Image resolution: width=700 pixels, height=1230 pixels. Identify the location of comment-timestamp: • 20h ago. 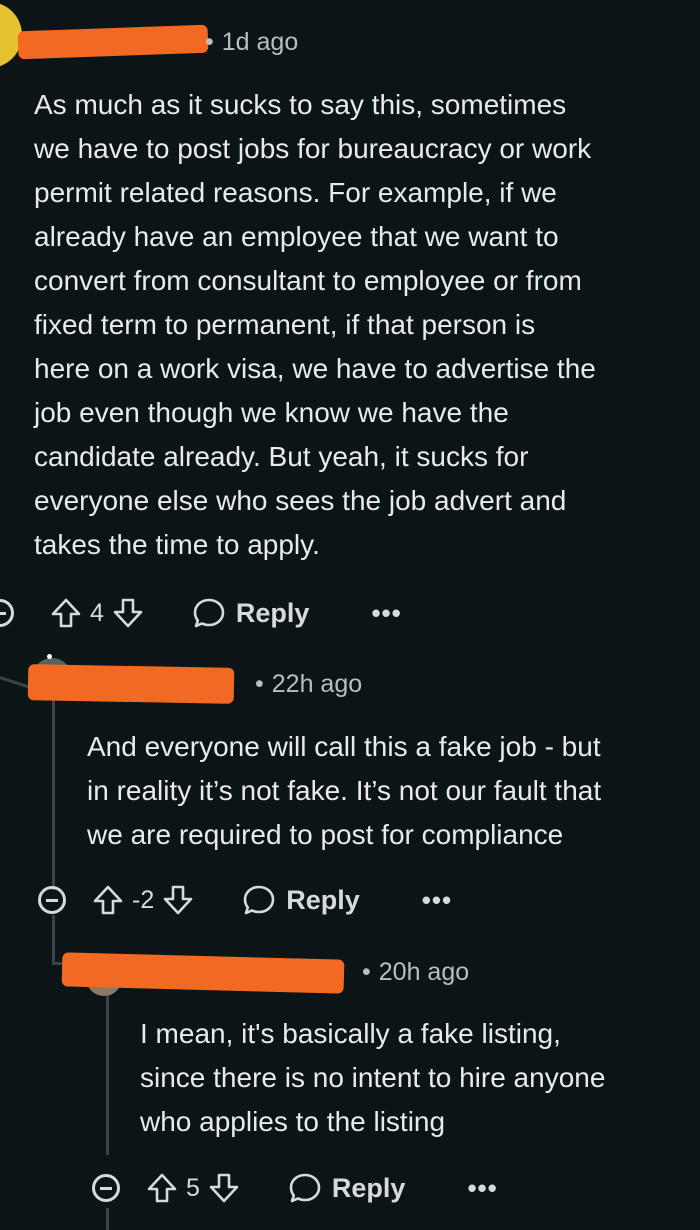
(416, 972).